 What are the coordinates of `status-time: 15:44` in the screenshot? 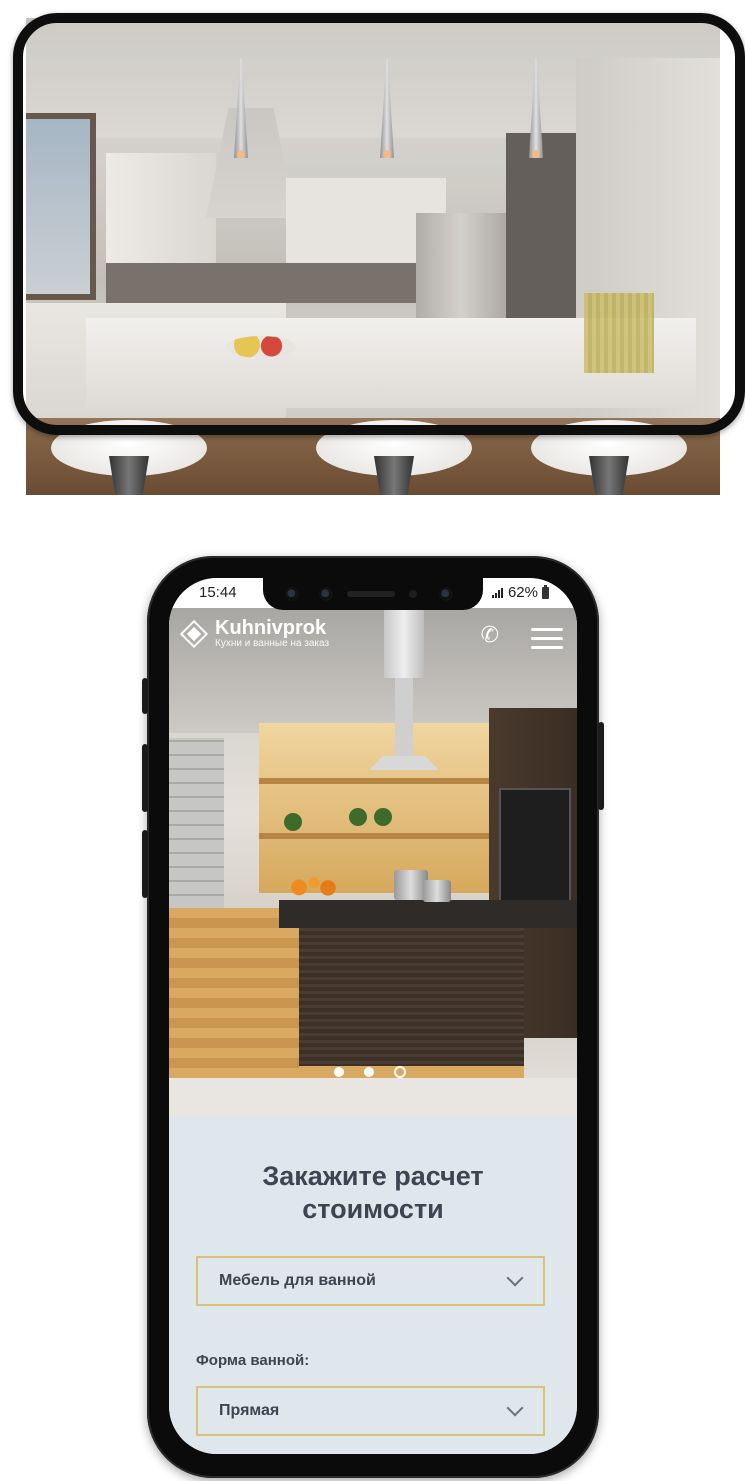 It's located at (218, 592).